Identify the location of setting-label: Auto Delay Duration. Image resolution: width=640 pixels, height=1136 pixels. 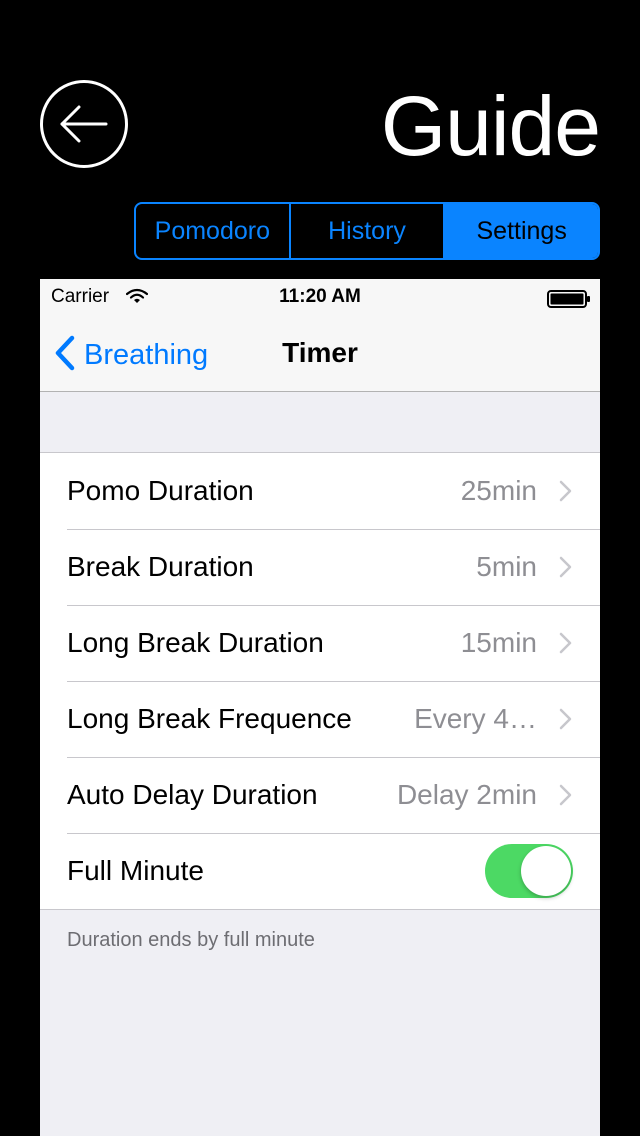
(192, 794).